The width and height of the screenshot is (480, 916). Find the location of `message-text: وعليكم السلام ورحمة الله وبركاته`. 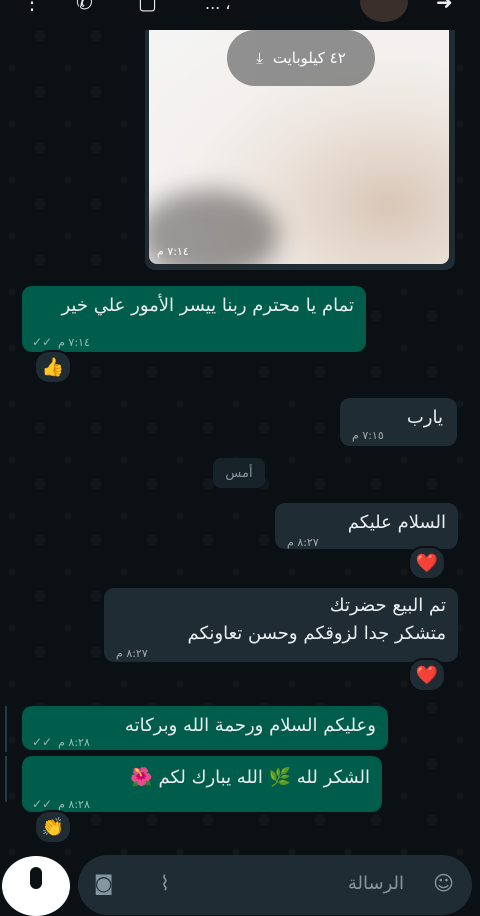

message-text: وعليكم السلام ورحمة الله وبركاته is located at coordinates (250, 725).